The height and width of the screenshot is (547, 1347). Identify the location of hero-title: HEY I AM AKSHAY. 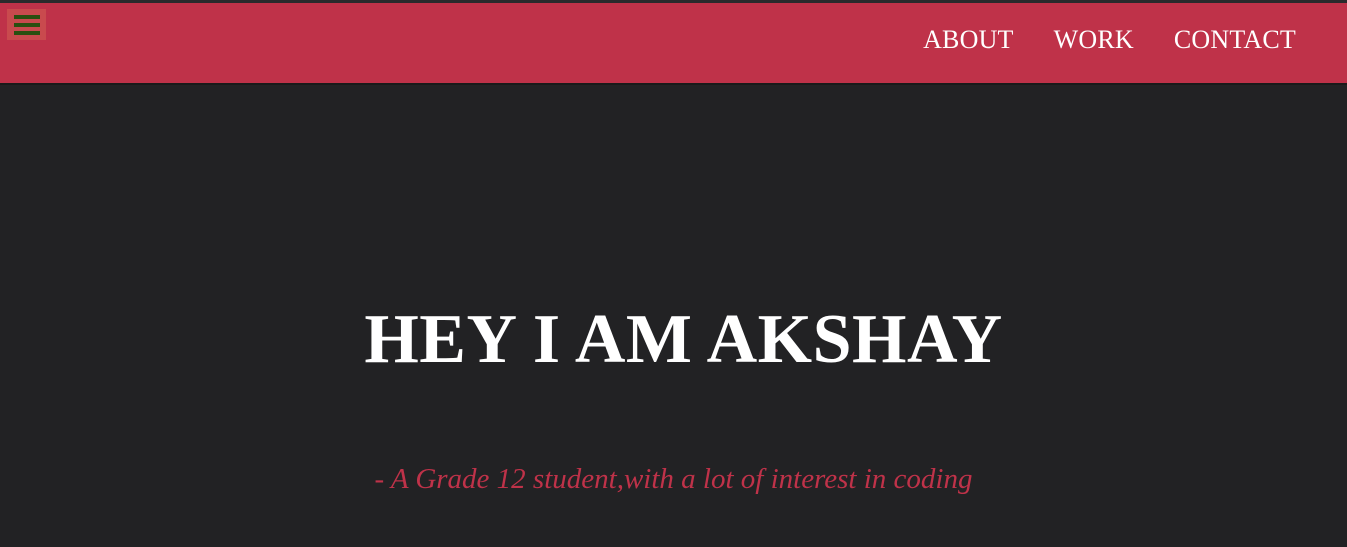
(683, 339).